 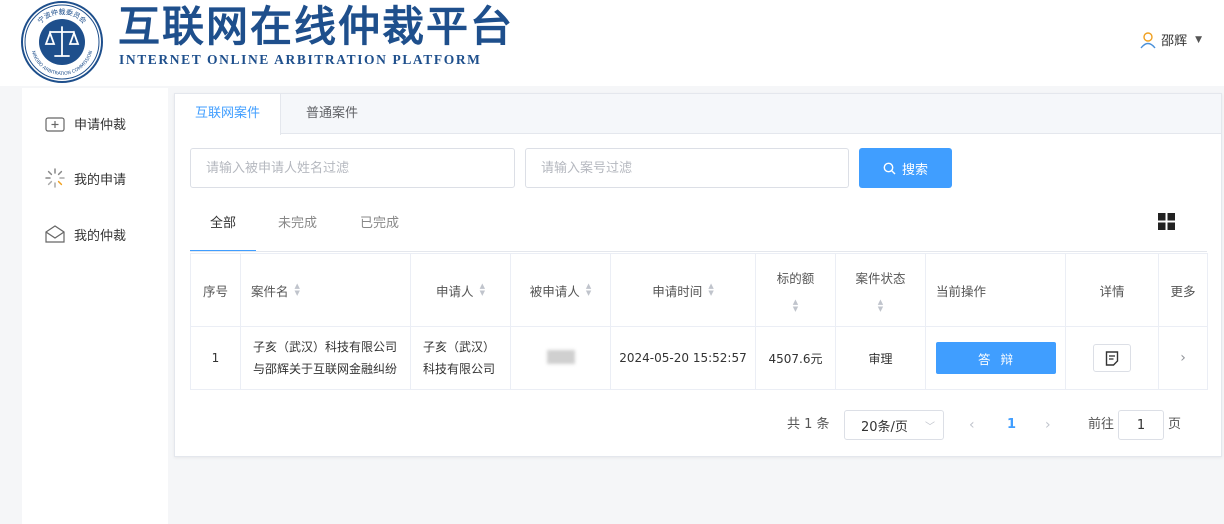 I want to click on plus-box-icon, so click(x=55, y=124).